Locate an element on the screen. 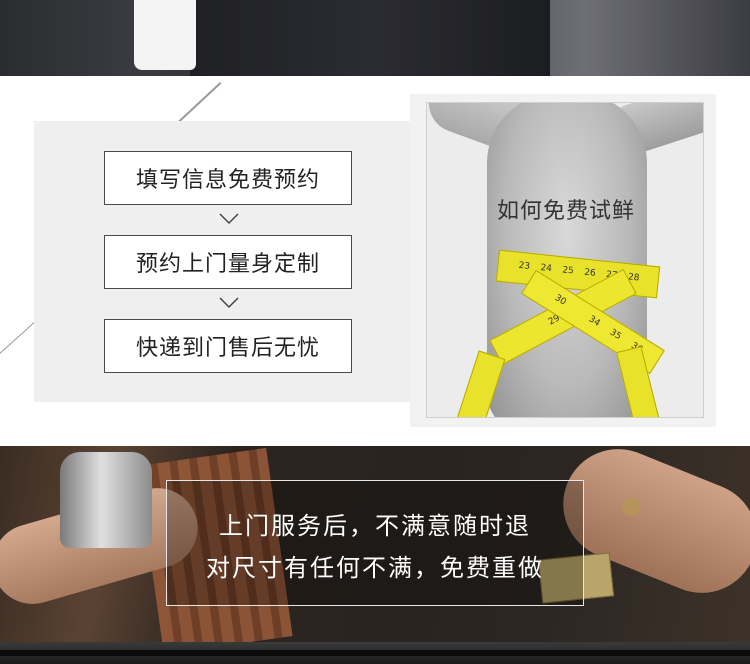  shirt-cuff-image is located at coordinates (165, 35).